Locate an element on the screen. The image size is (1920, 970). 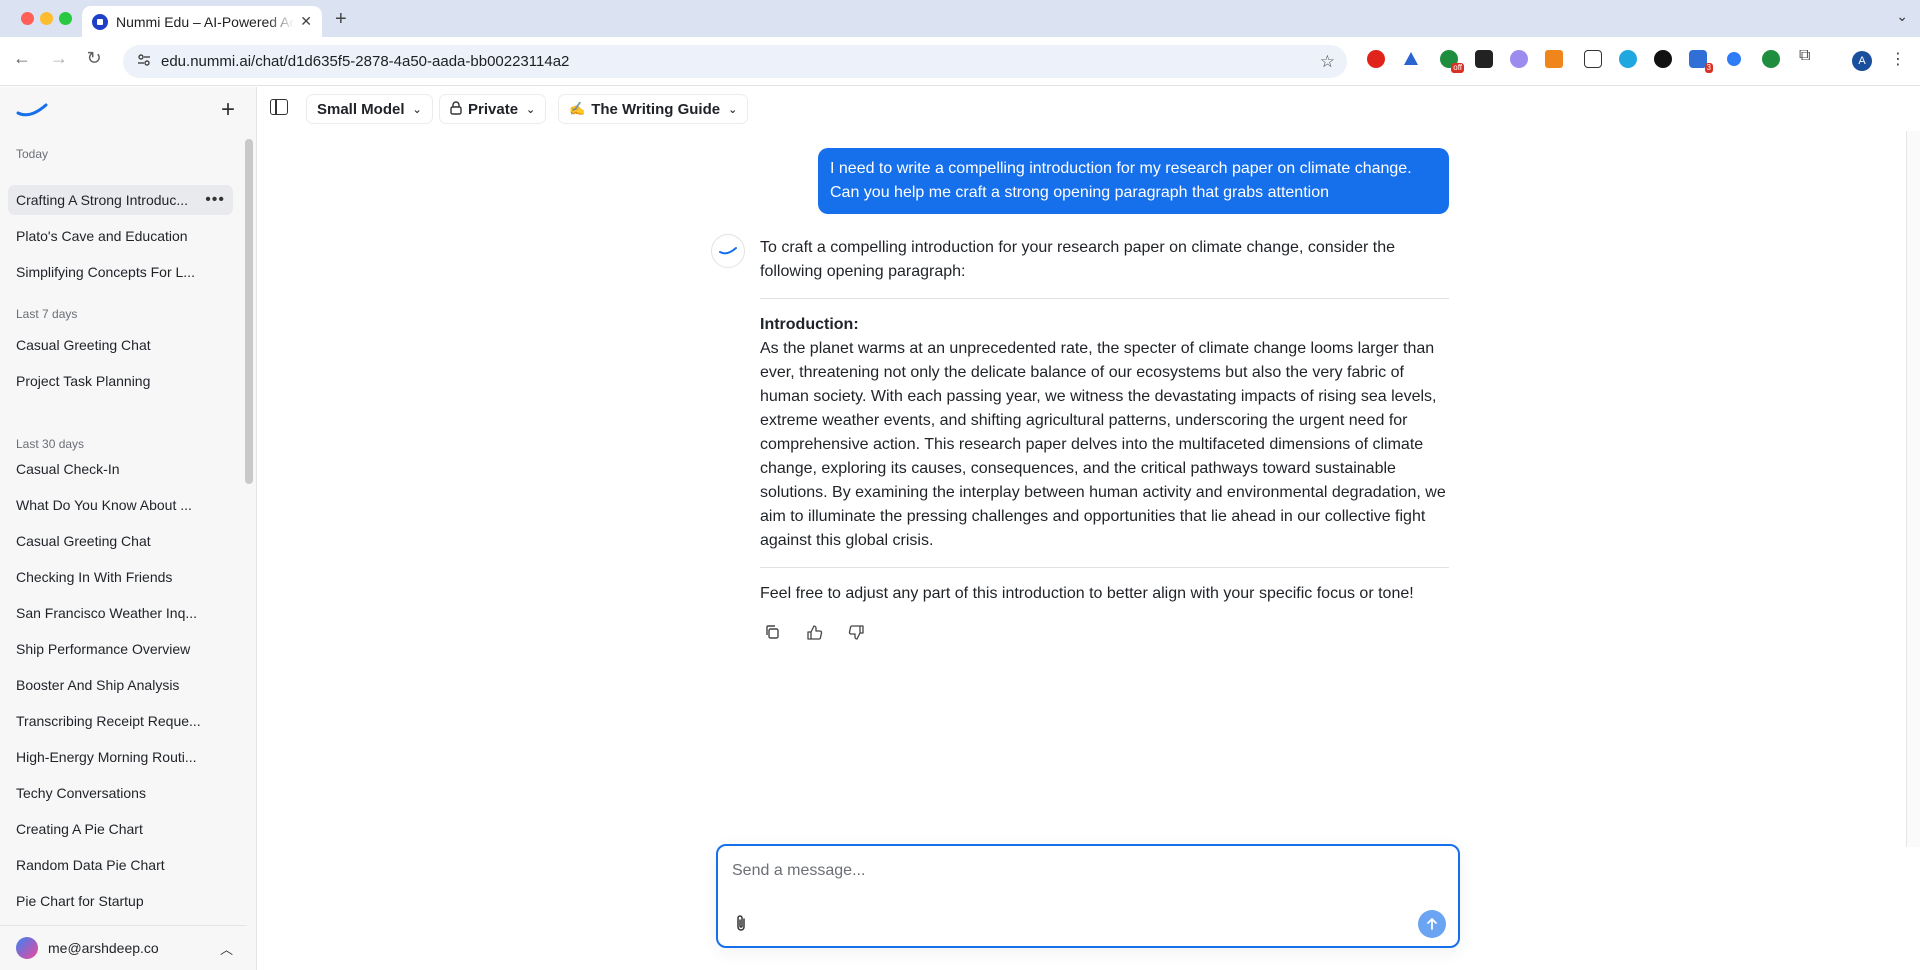
message-actions is located at coordinates (1104, 632).